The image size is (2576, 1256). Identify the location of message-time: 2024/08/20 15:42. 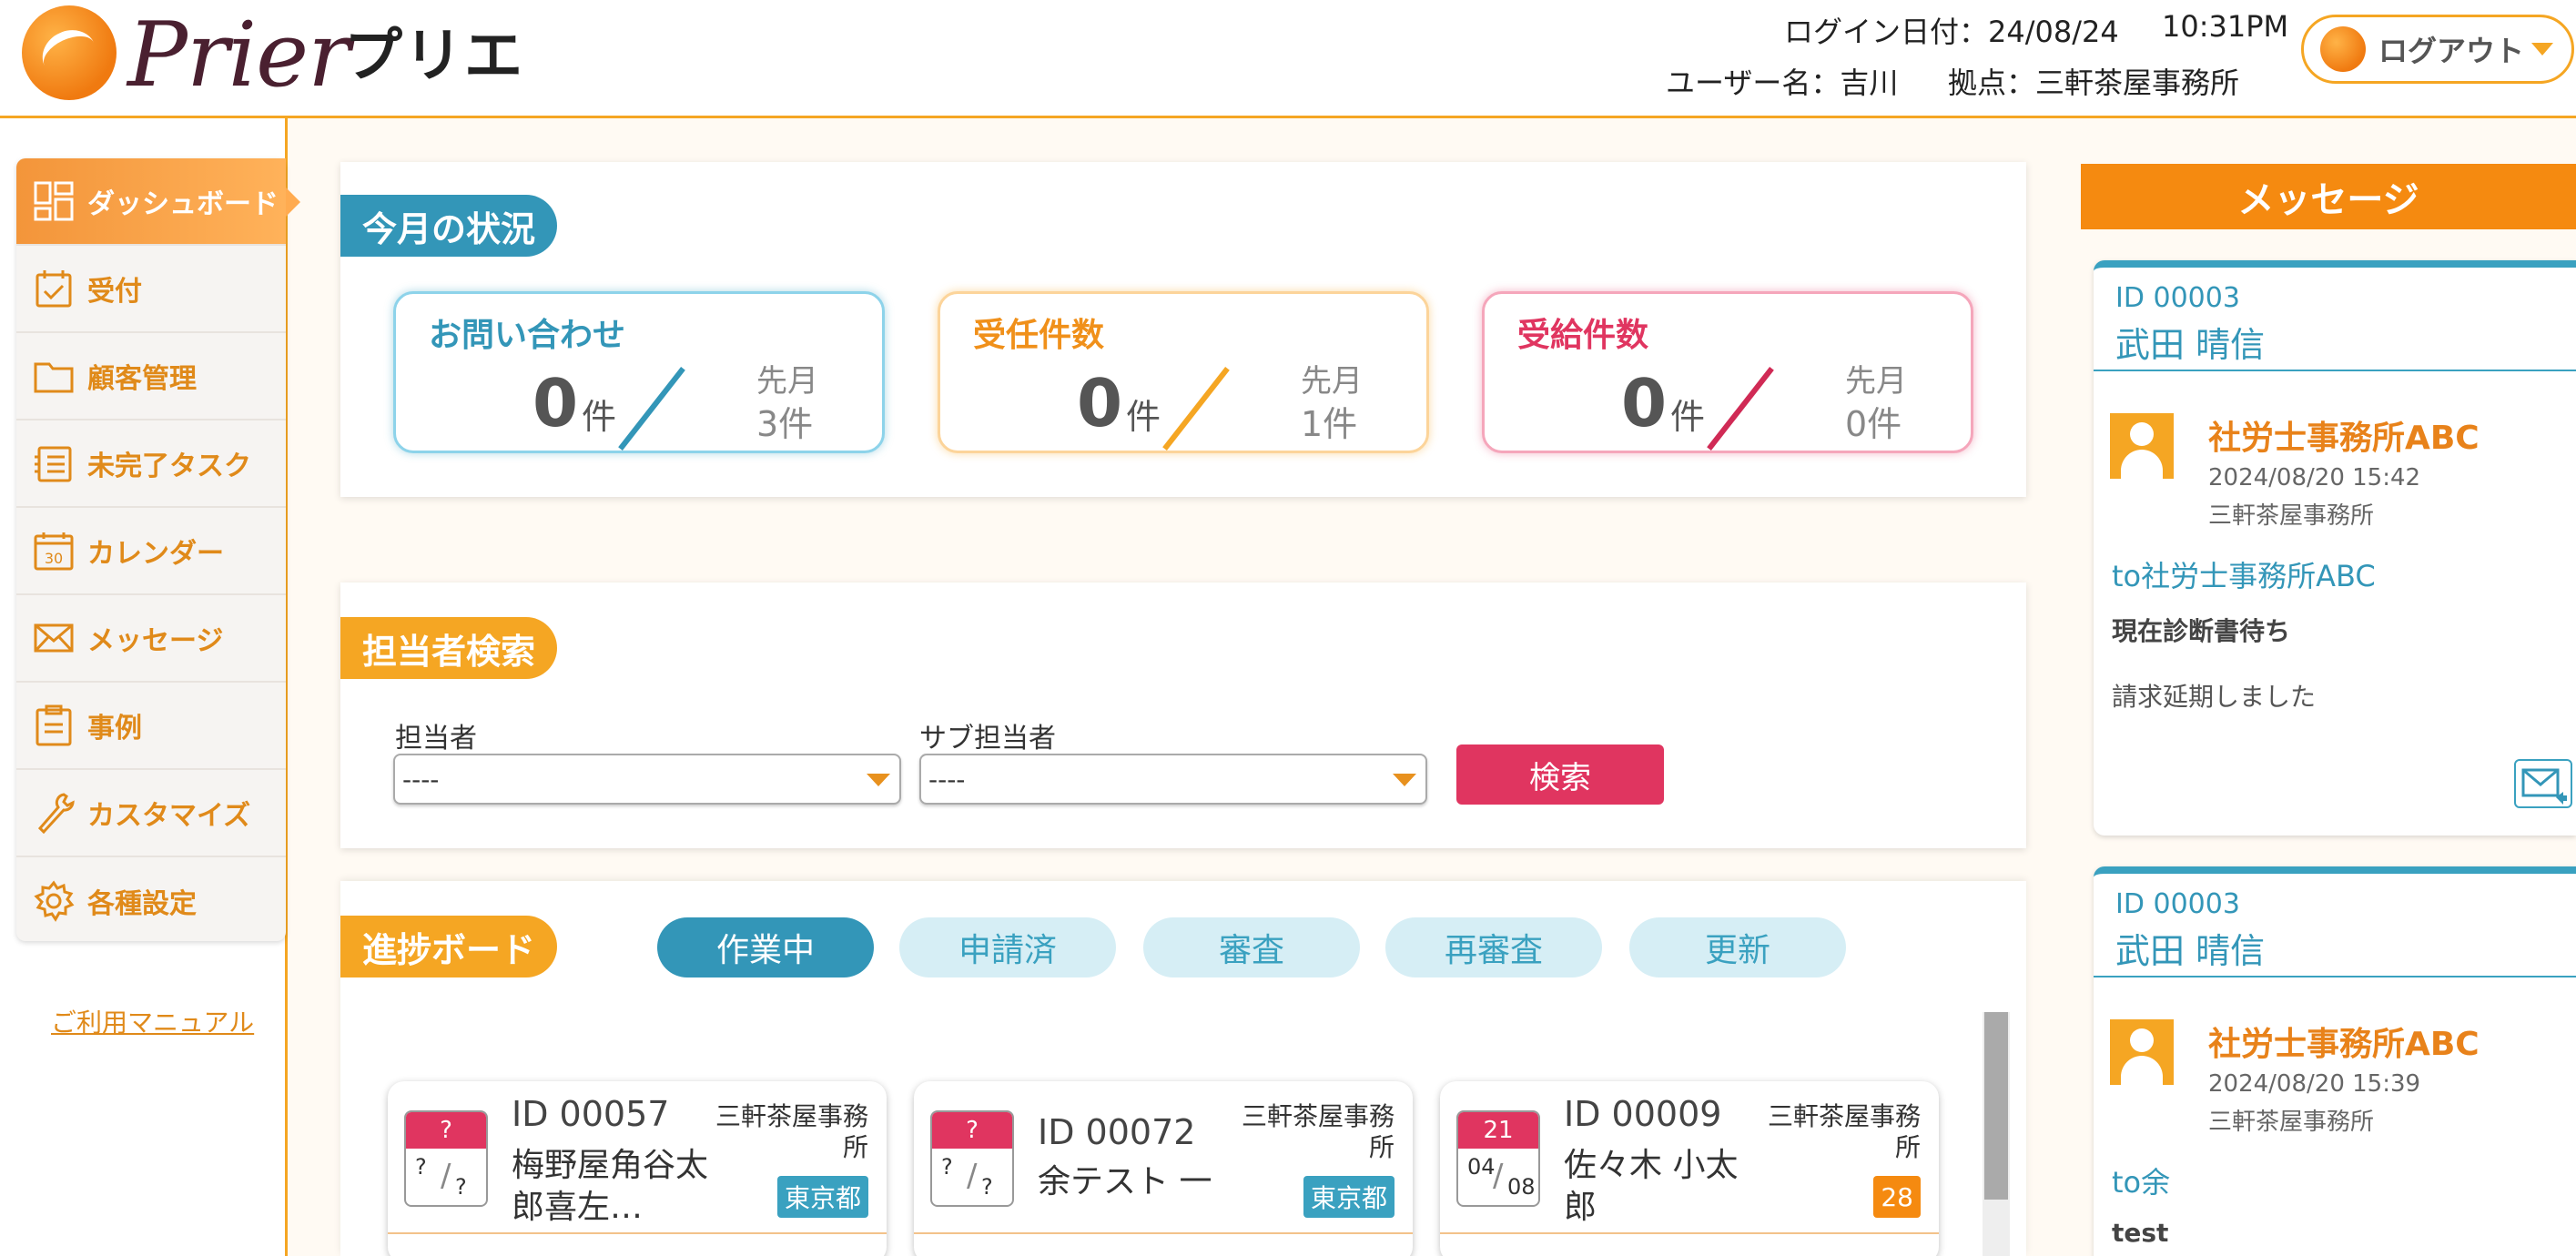
(2314, 478).